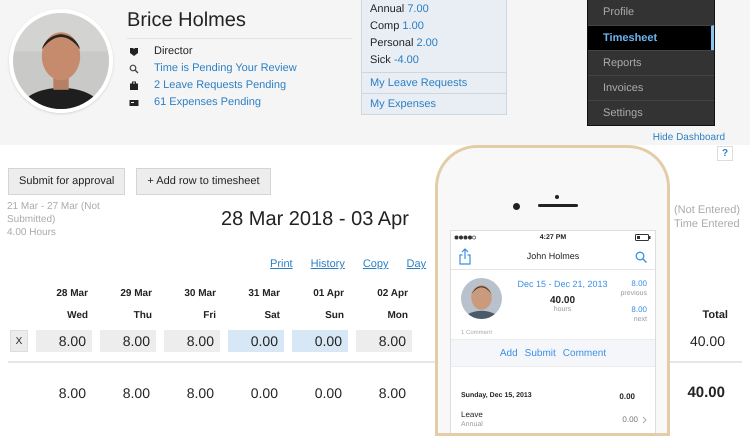  I want to click on period-link: Dec 15 - Dec 21, 2013, so click(562, 285).